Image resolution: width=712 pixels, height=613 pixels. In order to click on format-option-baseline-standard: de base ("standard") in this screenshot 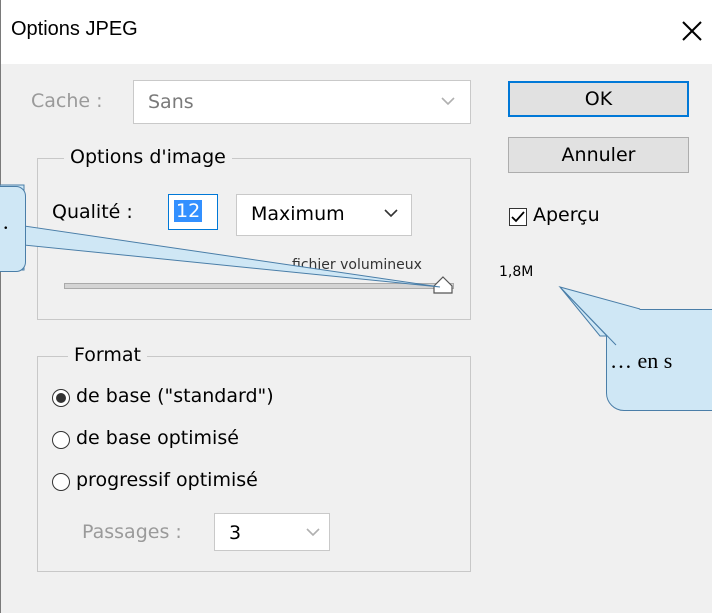, I will do `click(175, 396)`.